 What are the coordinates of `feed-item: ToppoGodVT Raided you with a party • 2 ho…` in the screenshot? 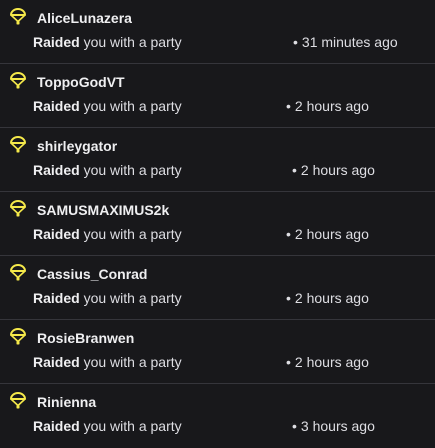 It's located at (217, 96).